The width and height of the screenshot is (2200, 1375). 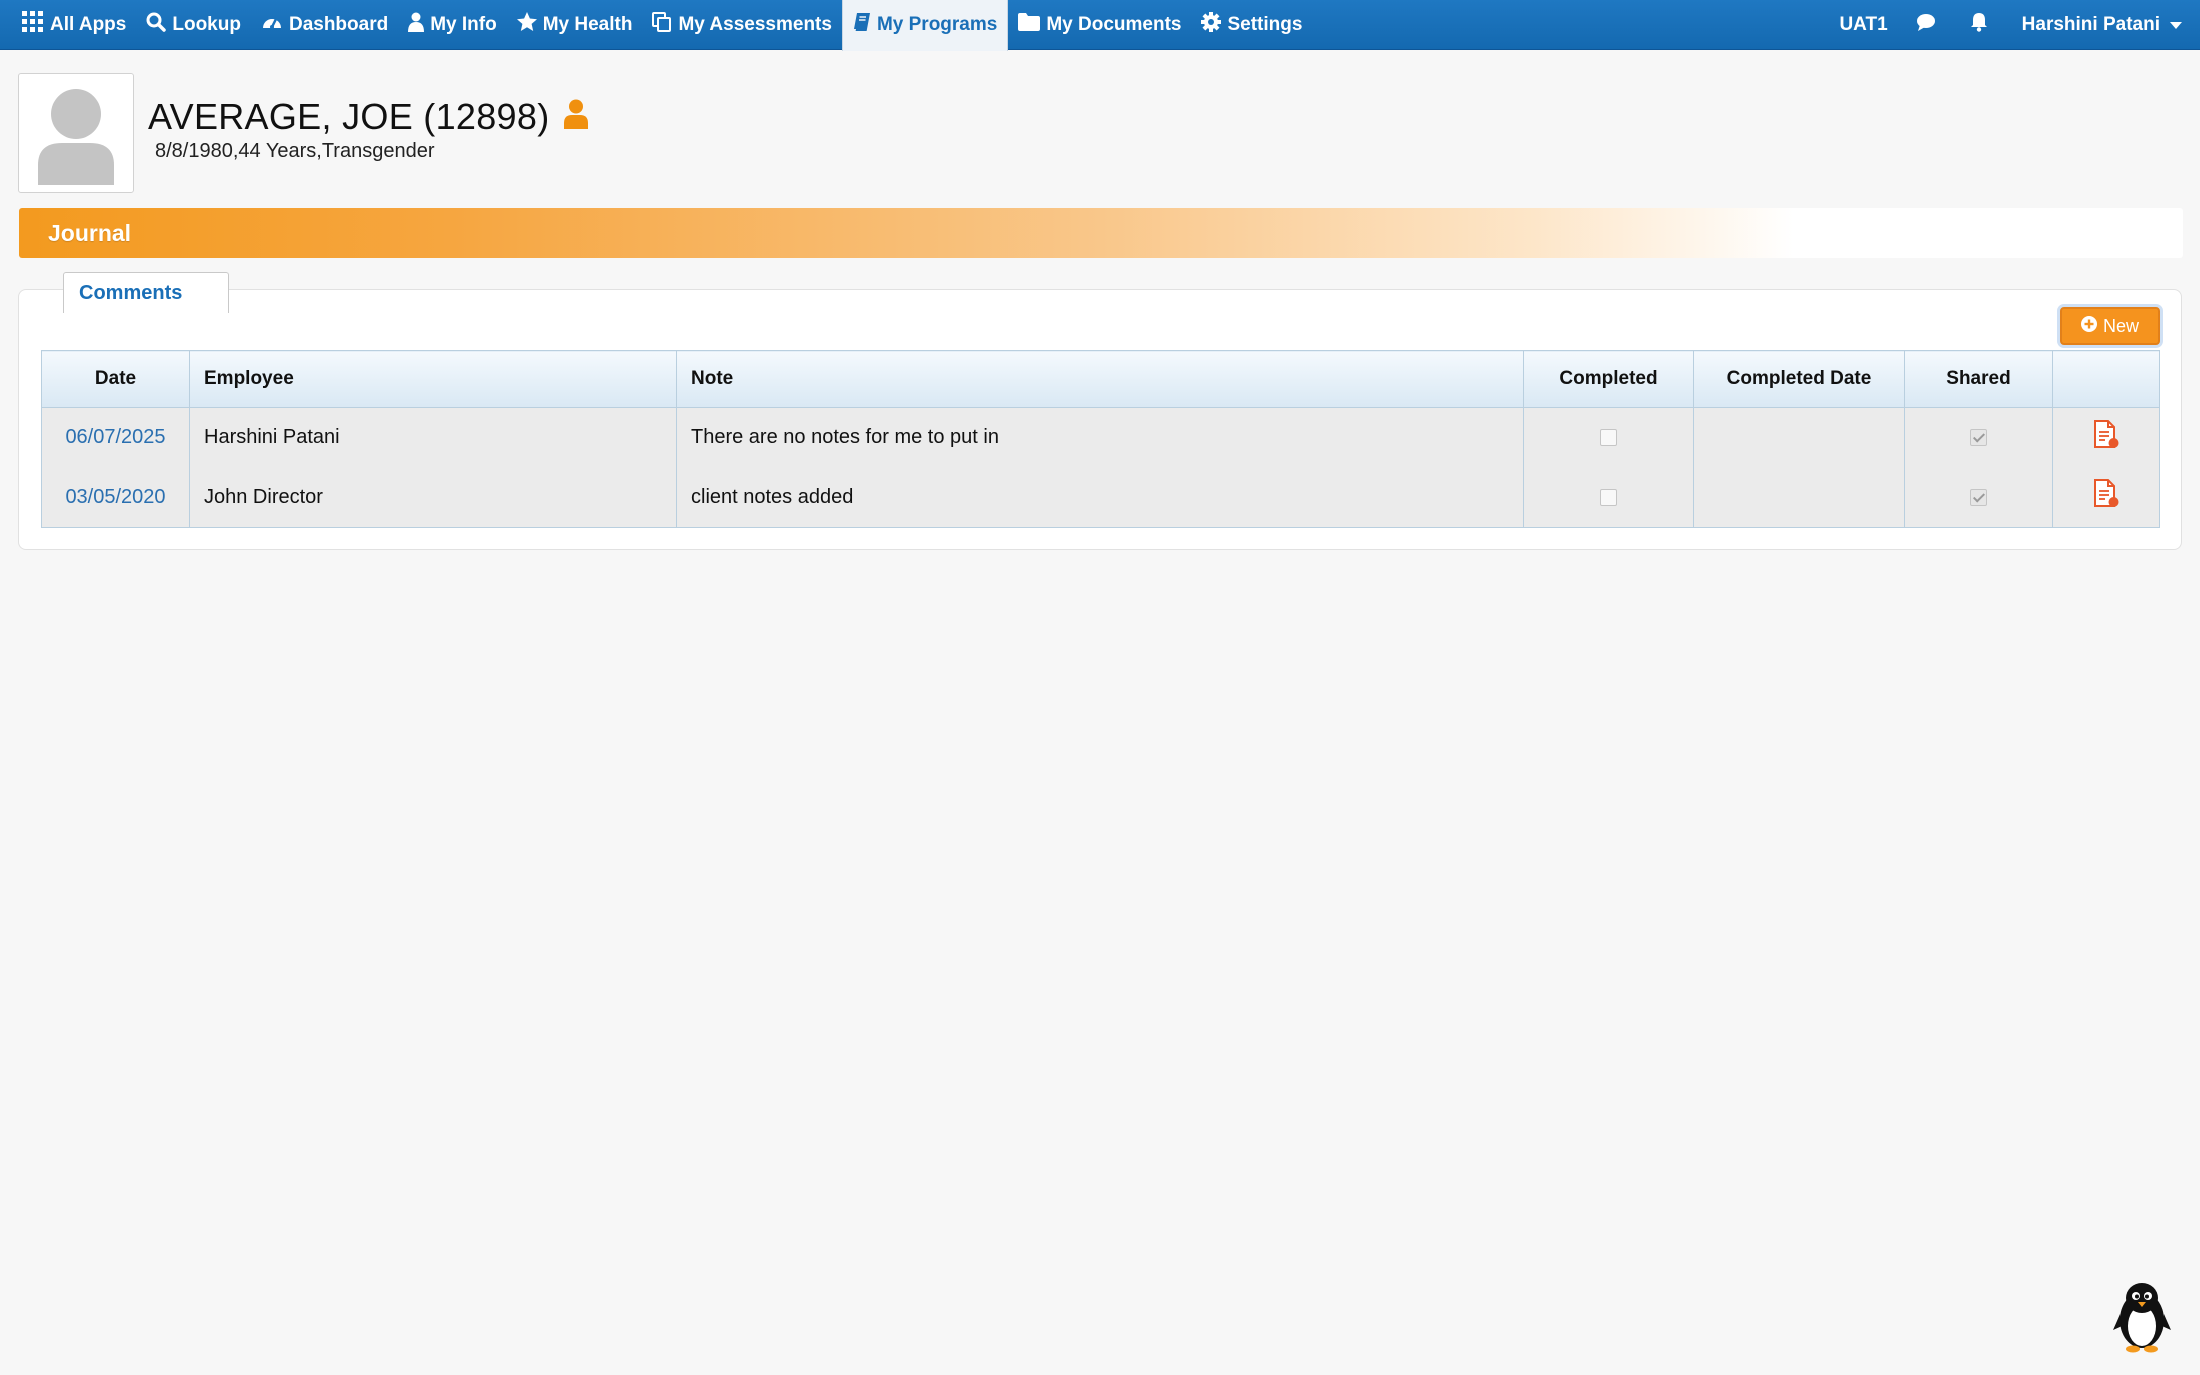 I want to click on tab-label: Comments, so click(x=131, y=292).